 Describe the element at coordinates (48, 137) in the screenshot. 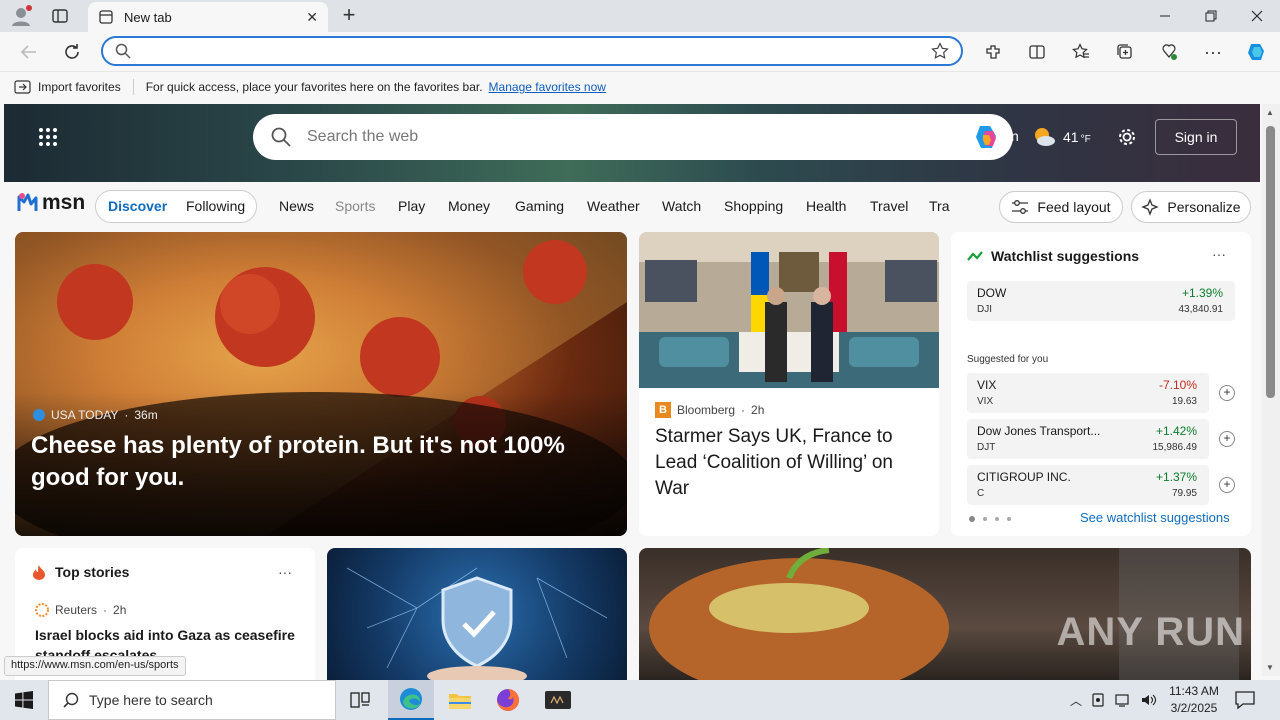

I see `apps-grid-icon` at that location.